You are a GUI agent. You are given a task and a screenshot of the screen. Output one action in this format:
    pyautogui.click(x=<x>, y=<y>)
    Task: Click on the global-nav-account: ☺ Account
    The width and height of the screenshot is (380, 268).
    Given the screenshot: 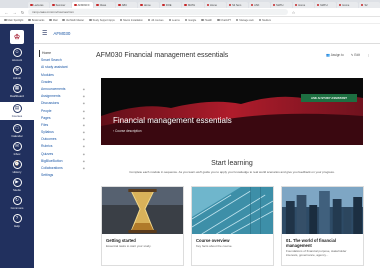 What is the action you would take?
    pyautogui.click(x=17, y=55)
    